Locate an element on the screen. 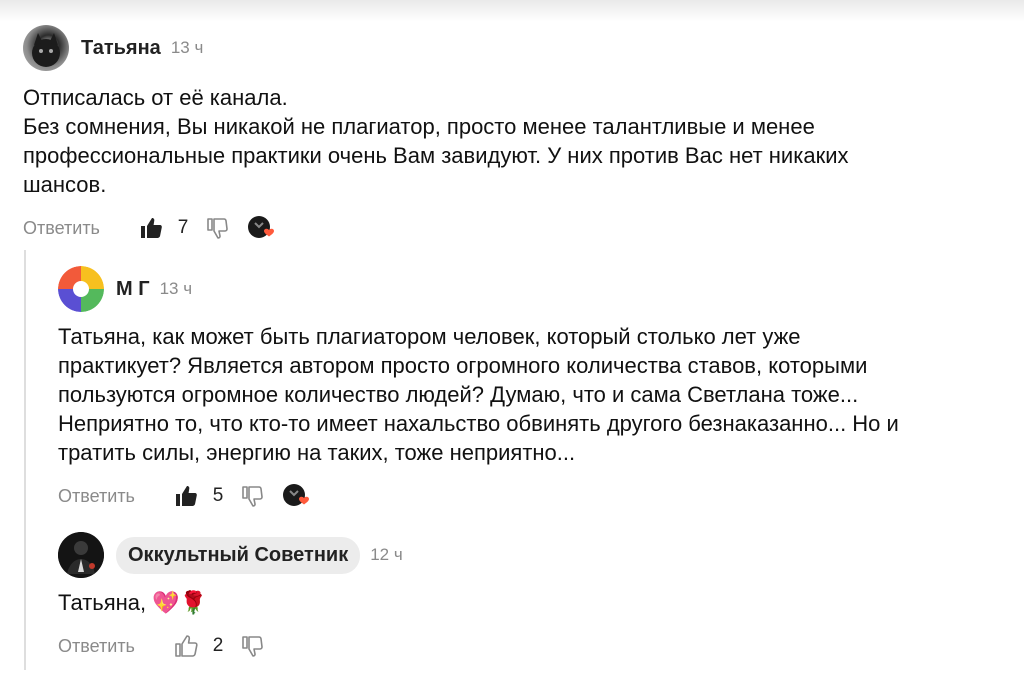 This screenshot has height=683, width=1024. author-name: Татьяна is located at coordinates (121, 48).